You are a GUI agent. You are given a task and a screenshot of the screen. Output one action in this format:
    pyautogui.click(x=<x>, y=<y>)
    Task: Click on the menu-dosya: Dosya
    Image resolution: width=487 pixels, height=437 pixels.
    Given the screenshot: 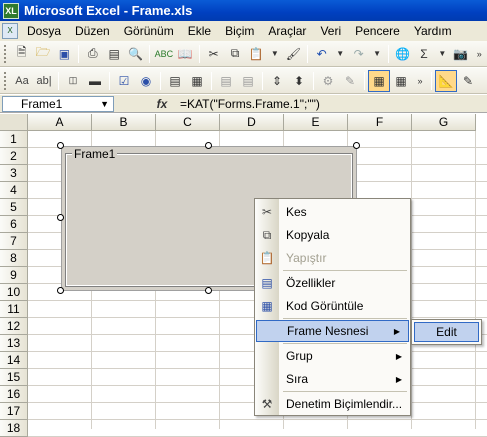 What is the action you would take?
    pyautogui.click(x=44, y=31)
    